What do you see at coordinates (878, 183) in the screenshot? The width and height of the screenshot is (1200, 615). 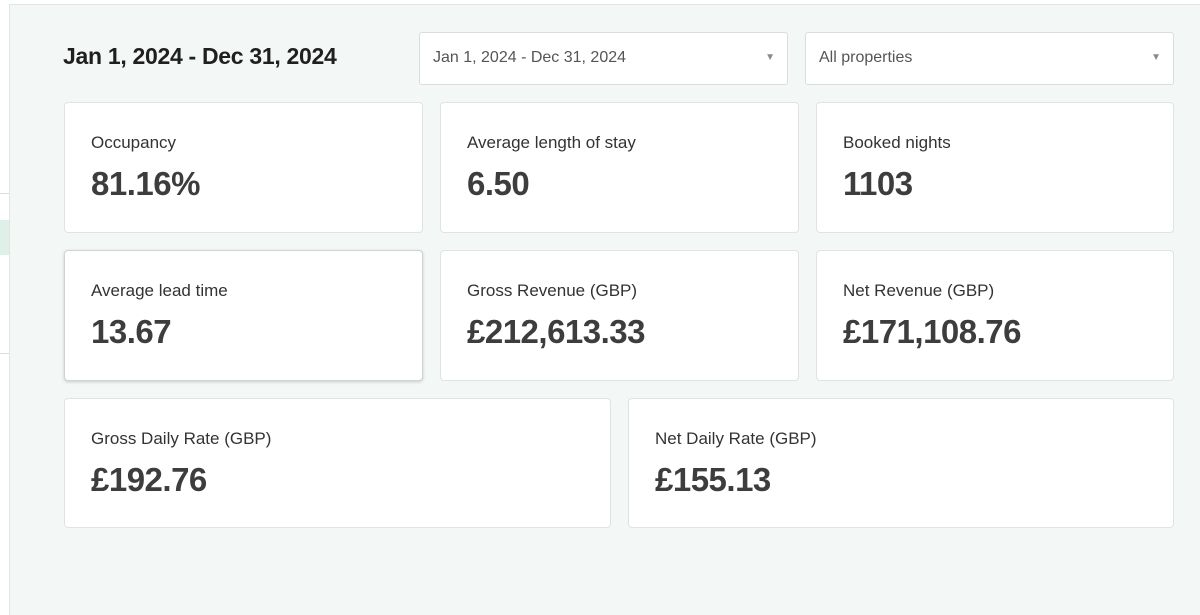 I see `metric-value: 1103` at bounding box center [878, 183].